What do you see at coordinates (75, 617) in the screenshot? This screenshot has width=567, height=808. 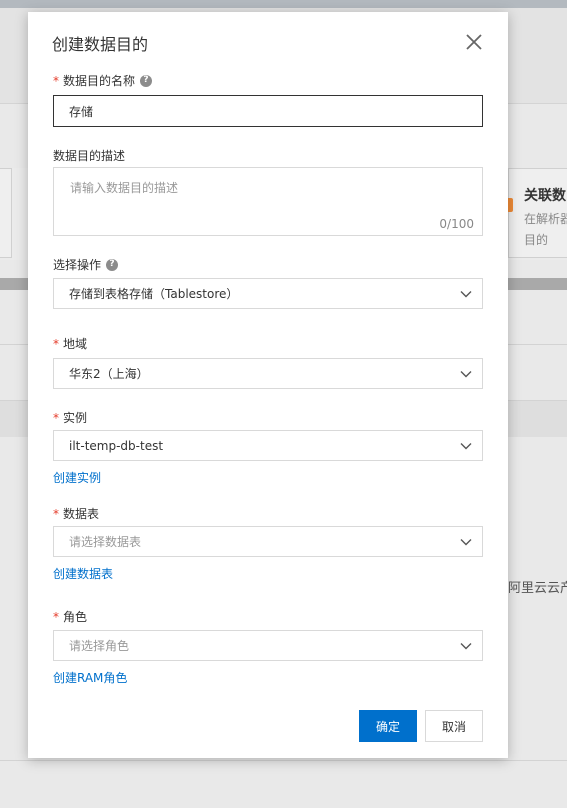 I see `role-label-text: 角色` at bounding box center [75, 617].